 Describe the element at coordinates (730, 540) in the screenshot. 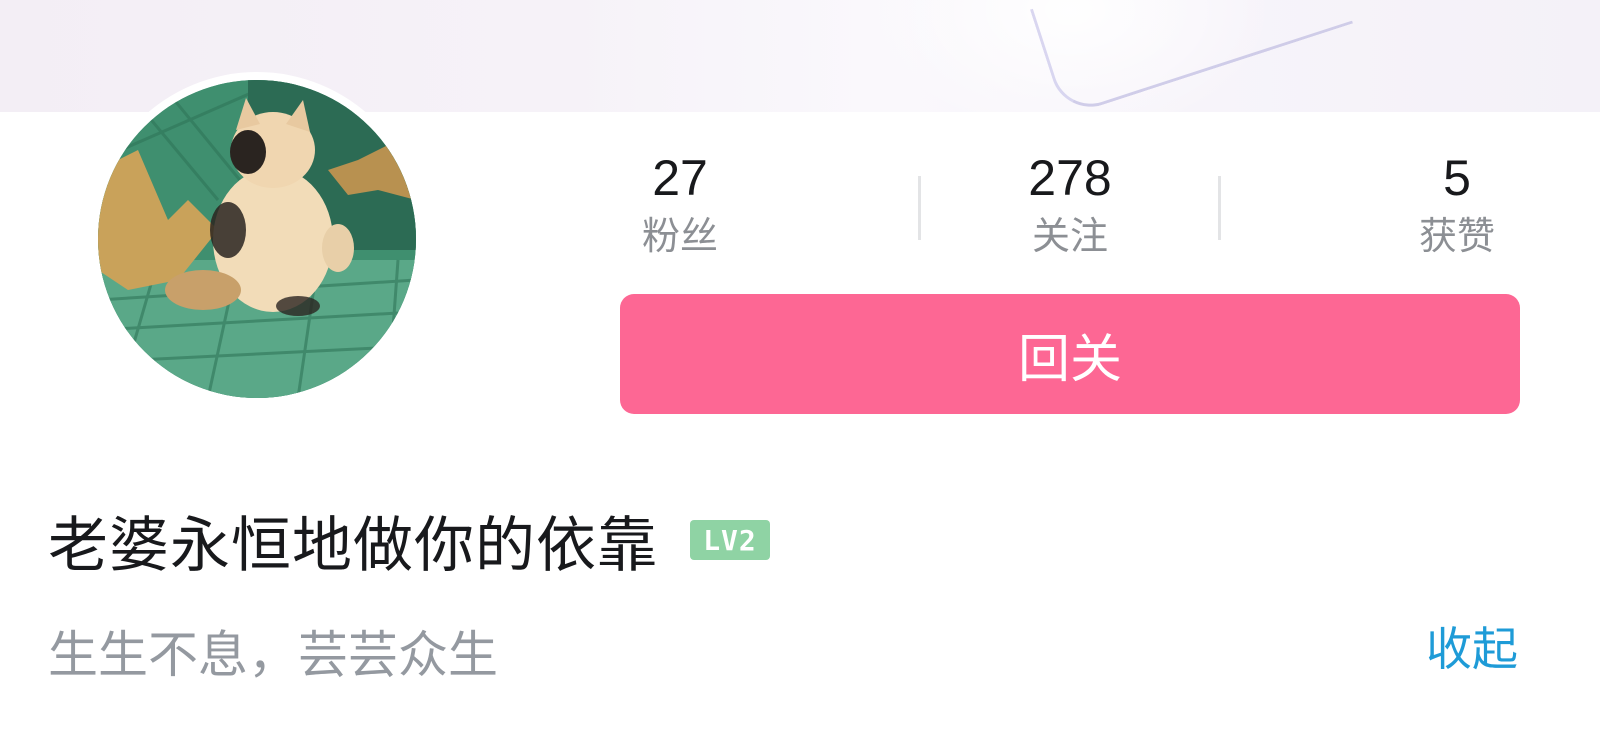

I see `level-badge: LV2` at that location.